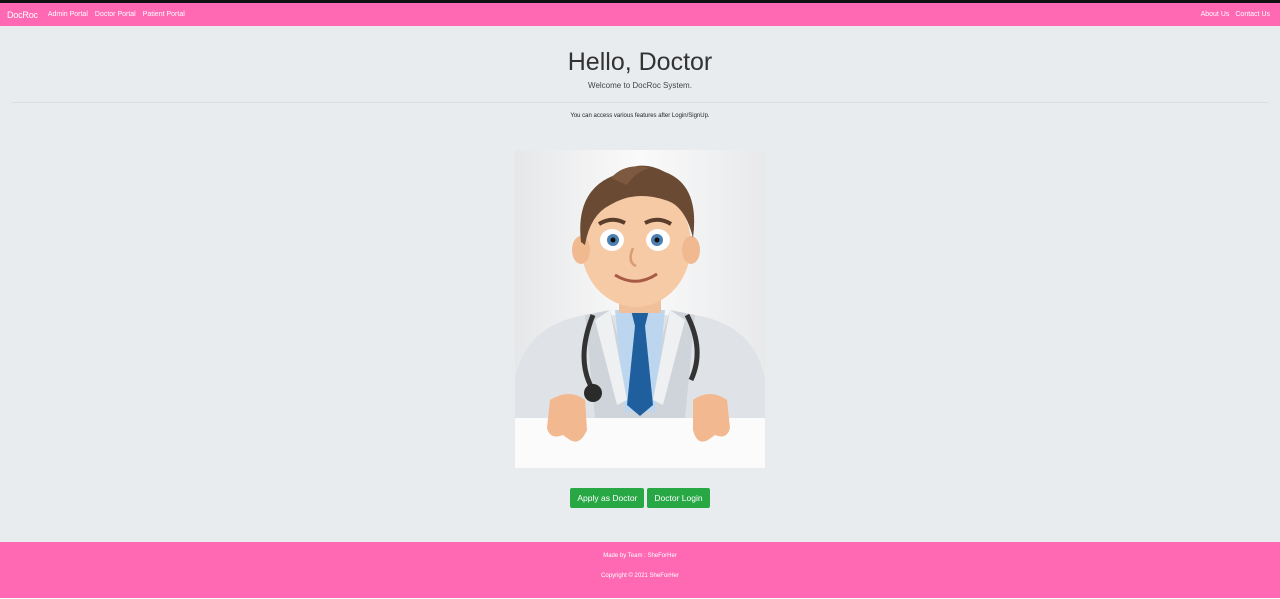 The height and width of the screenshot is (599, 1280). Describe the element at coordinates (640, 309) in the screenshot. I see `doctor-image` at that location.